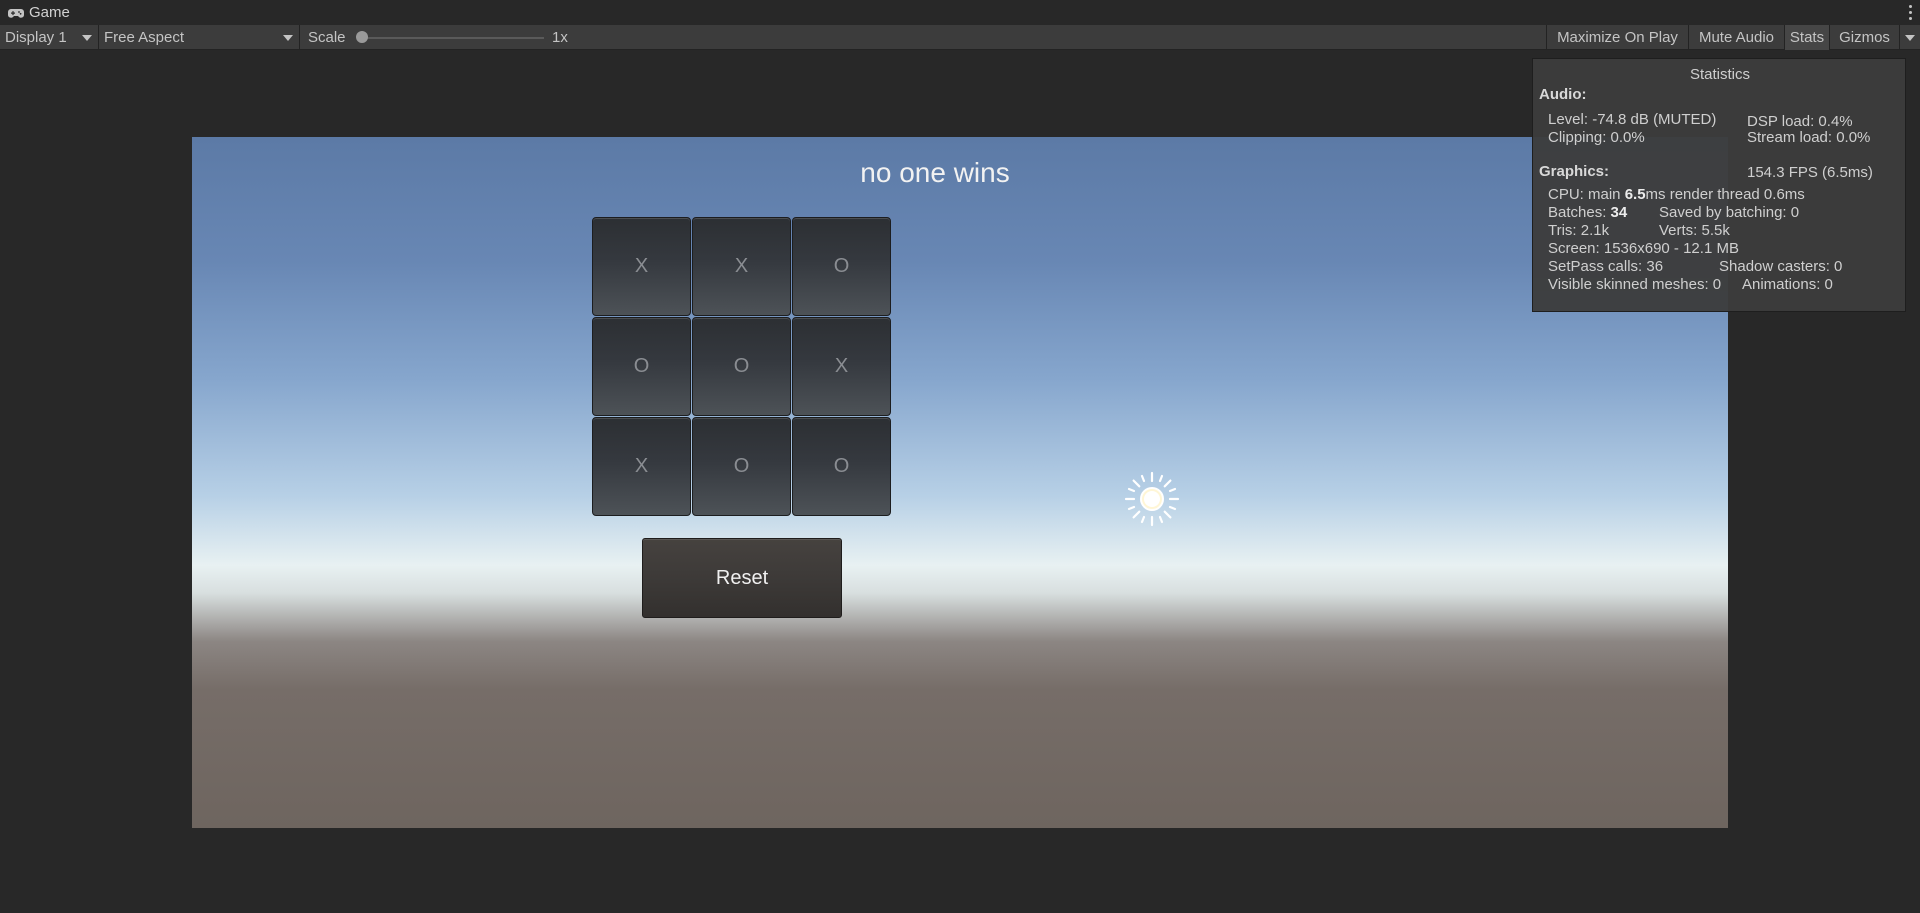 This screenshot has height=913, width=1920. Describe the element at coordinates (841, 266) in the screenshot. I see `board-cell-3: O` at that location.